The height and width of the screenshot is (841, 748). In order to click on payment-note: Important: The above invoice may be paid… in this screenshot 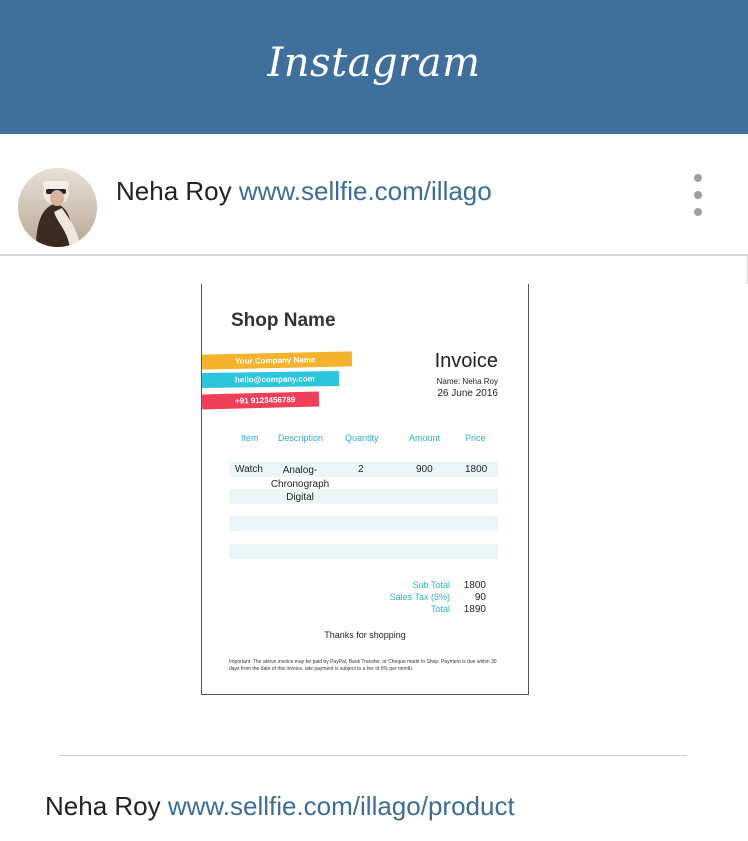, I will do `click(363, 665)`.